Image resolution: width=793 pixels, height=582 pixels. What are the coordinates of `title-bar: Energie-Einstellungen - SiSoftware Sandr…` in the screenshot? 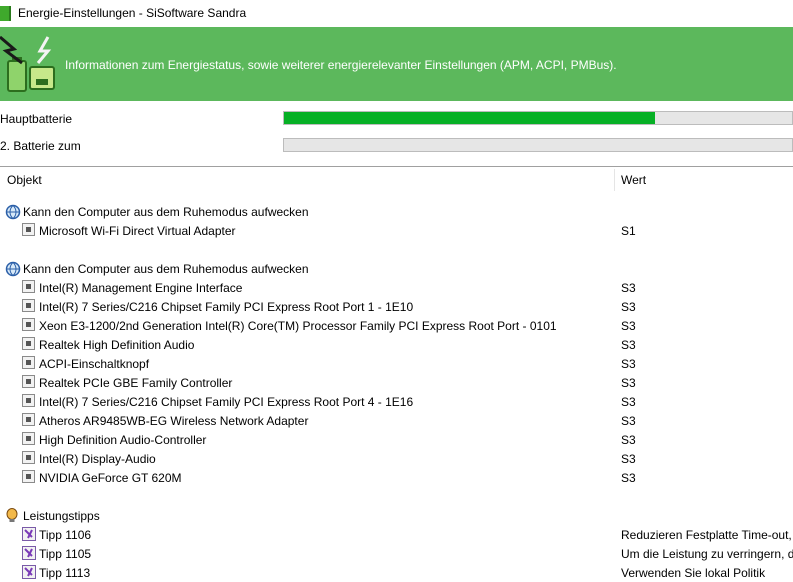 It's located at (396, 13).